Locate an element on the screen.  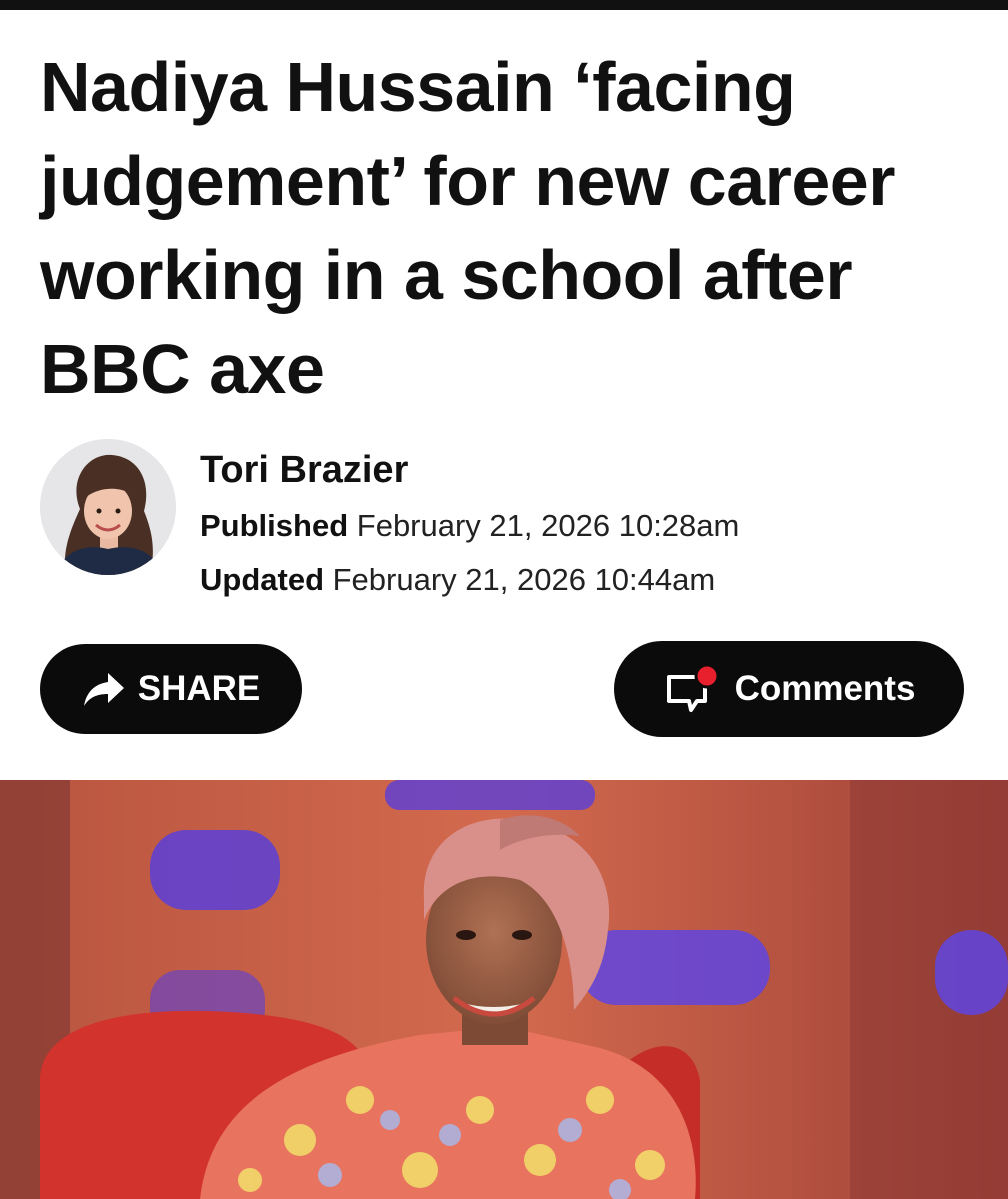
published-row: Published February 21, 2026 10:28am is located at coordinates (469, 526).